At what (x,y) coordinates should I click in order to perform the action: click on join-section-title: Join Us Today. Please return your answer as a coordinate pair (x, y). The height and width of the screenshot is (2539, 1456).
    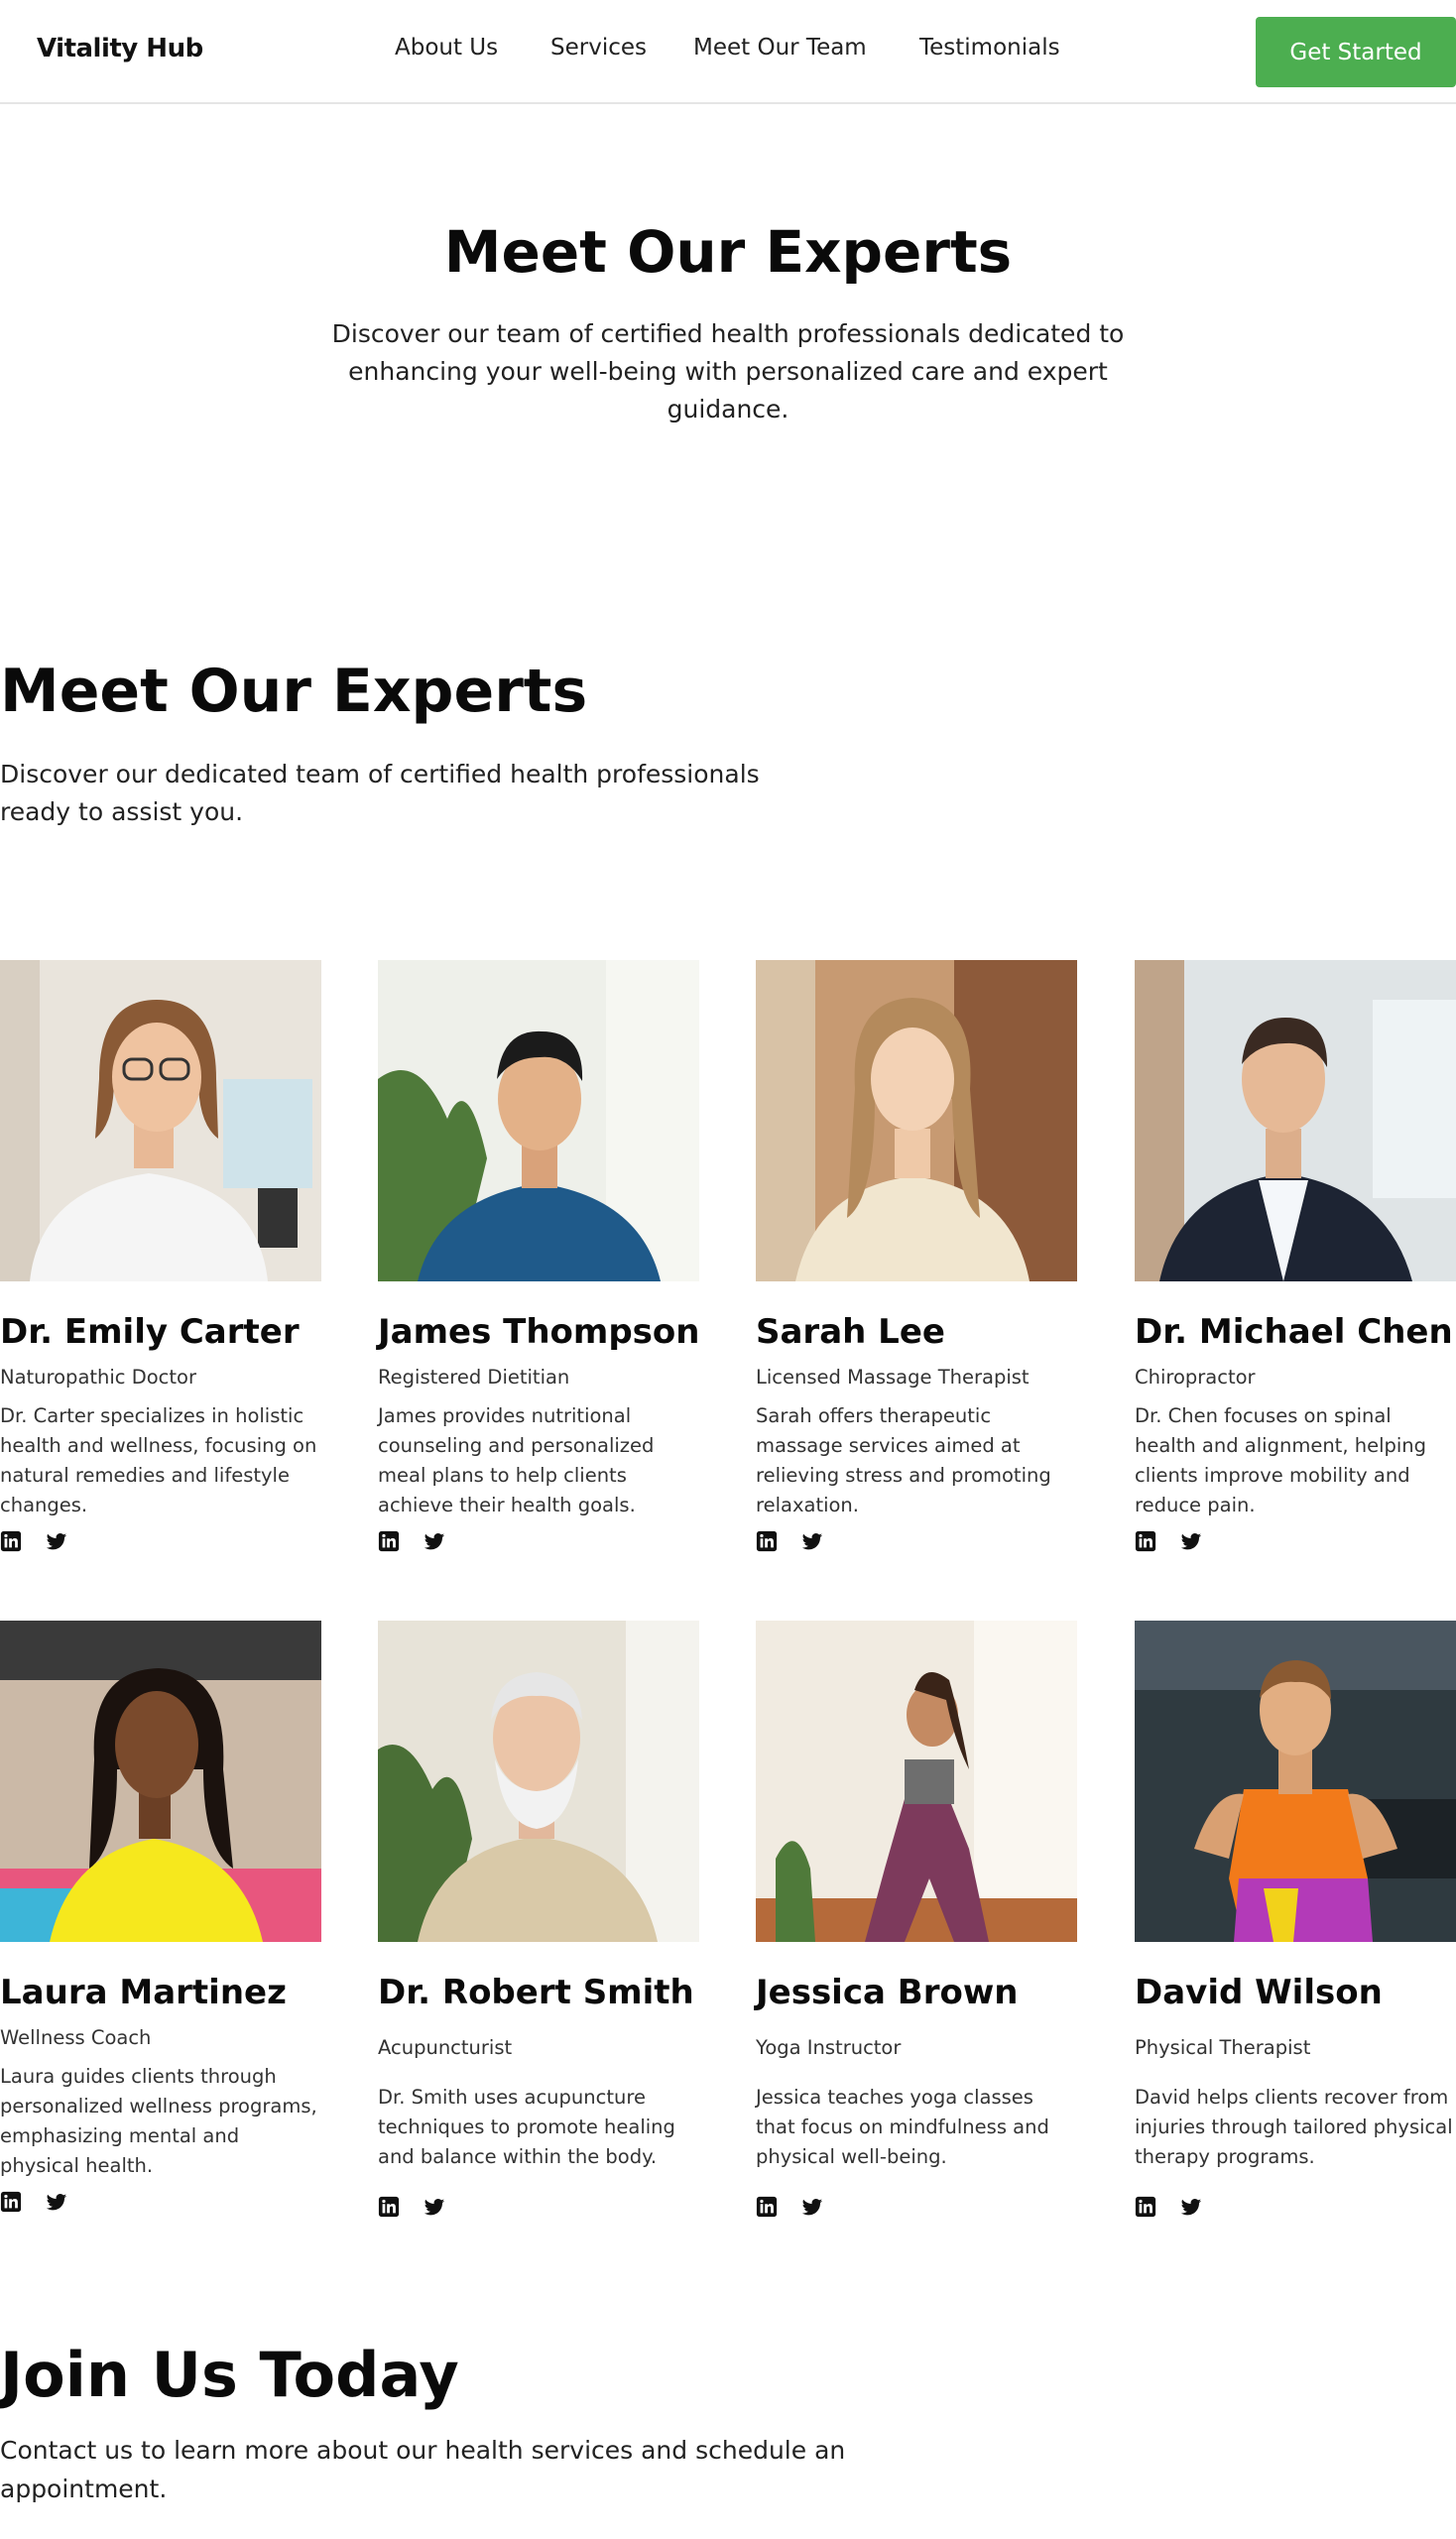
    Looking at the image, I should click on (229, 2375).